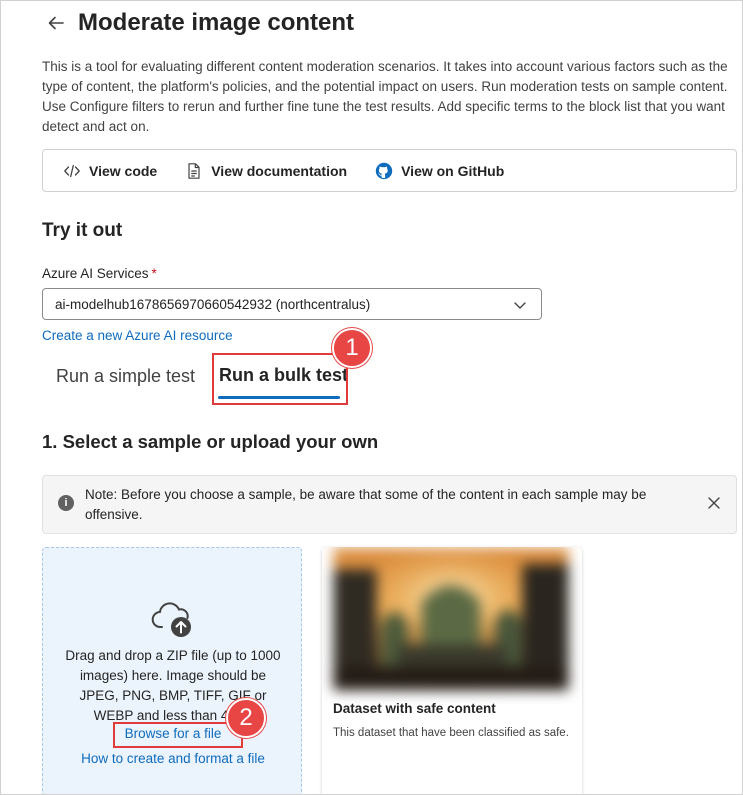  I want to click on step-callout-2: 2, so click(246, 718).